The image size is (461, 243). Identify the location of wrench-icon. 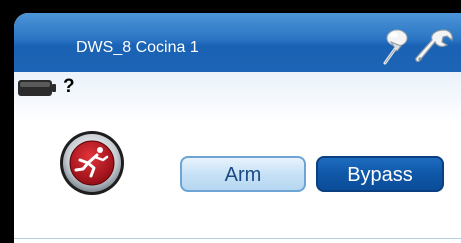
(434, 48).